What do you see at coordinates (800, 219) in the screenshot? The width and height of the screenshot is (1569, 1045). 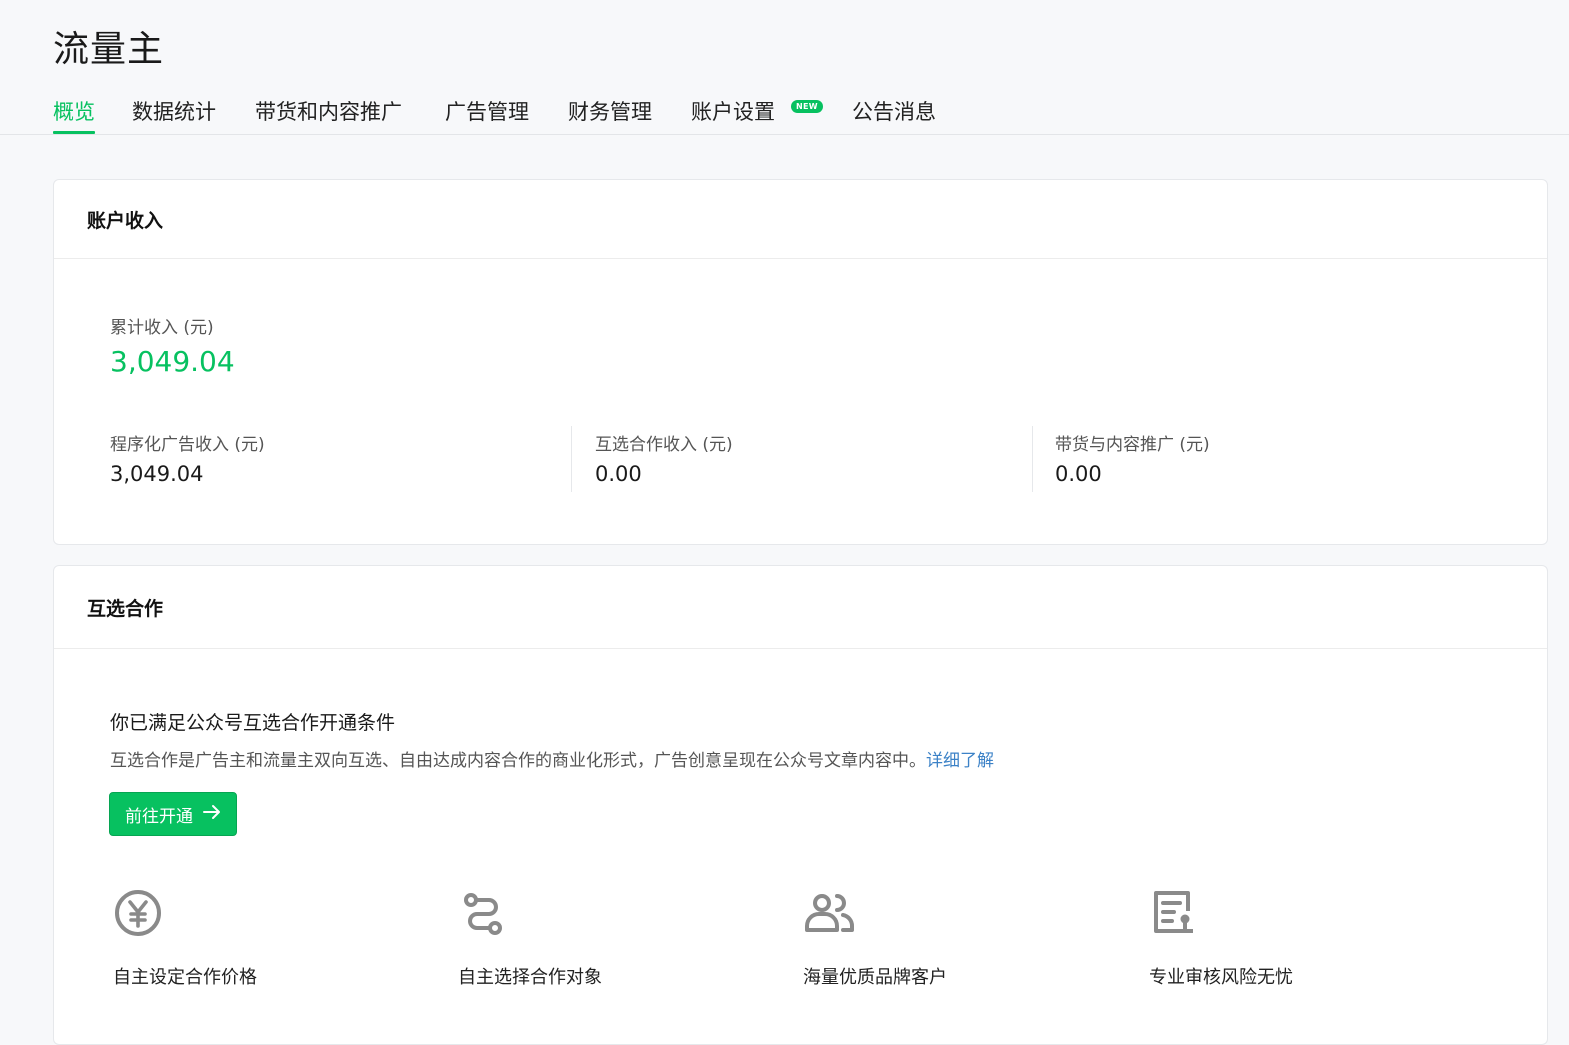 I see `card-title: 账户收入` at bounding box center [800, 219].